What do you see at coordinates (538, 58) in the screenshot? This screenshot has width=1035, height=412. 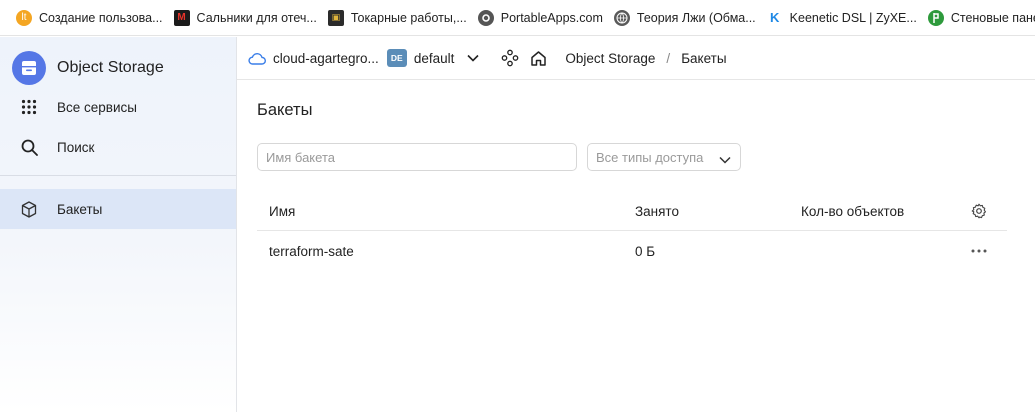 I see `home-icon` at bounding box center [538, 58].